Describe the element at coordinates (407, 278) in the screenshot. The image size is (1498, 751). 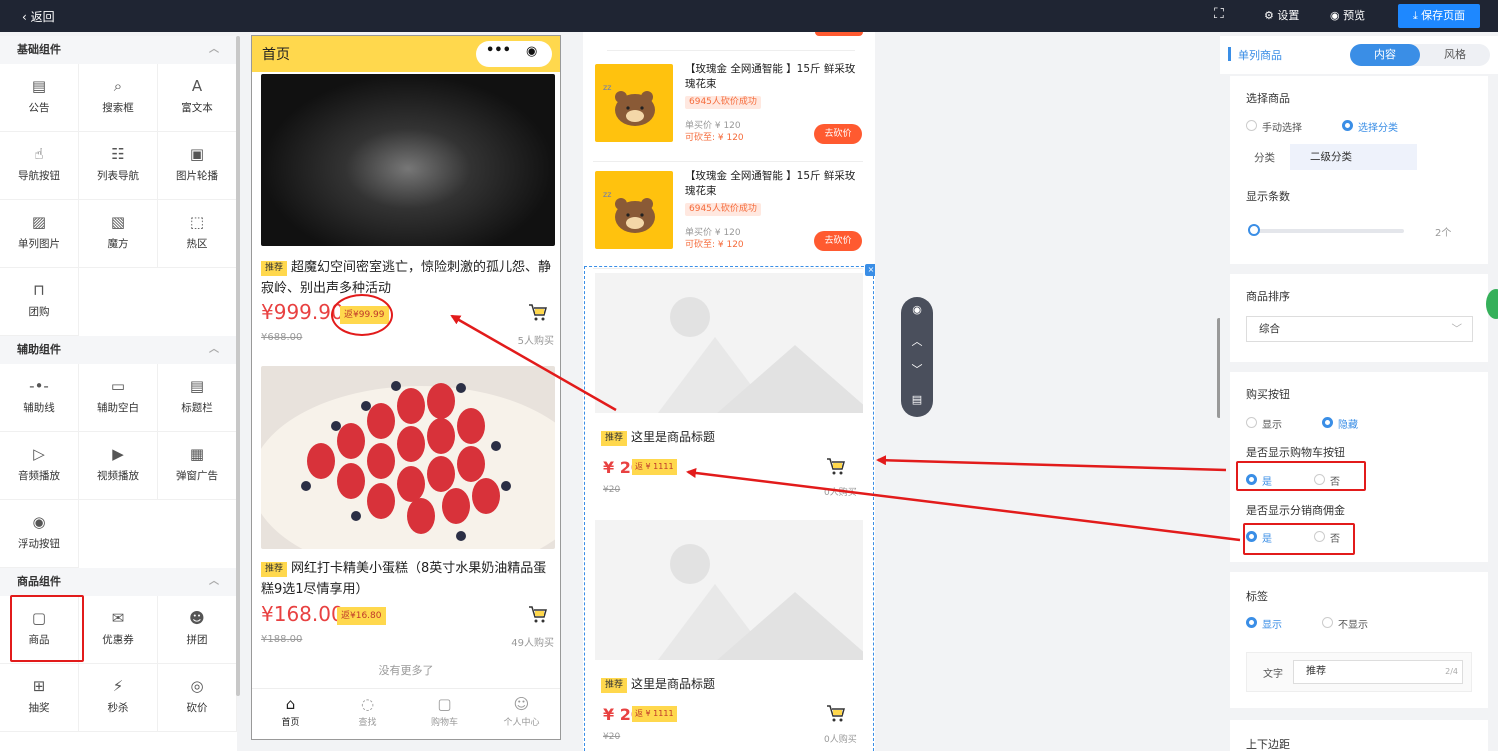
I see `product-title: 推荐 超魔幻空间密室逃亡，惊险刺激的孤儿怨、静寂岭、别出声多种活动` at that location.